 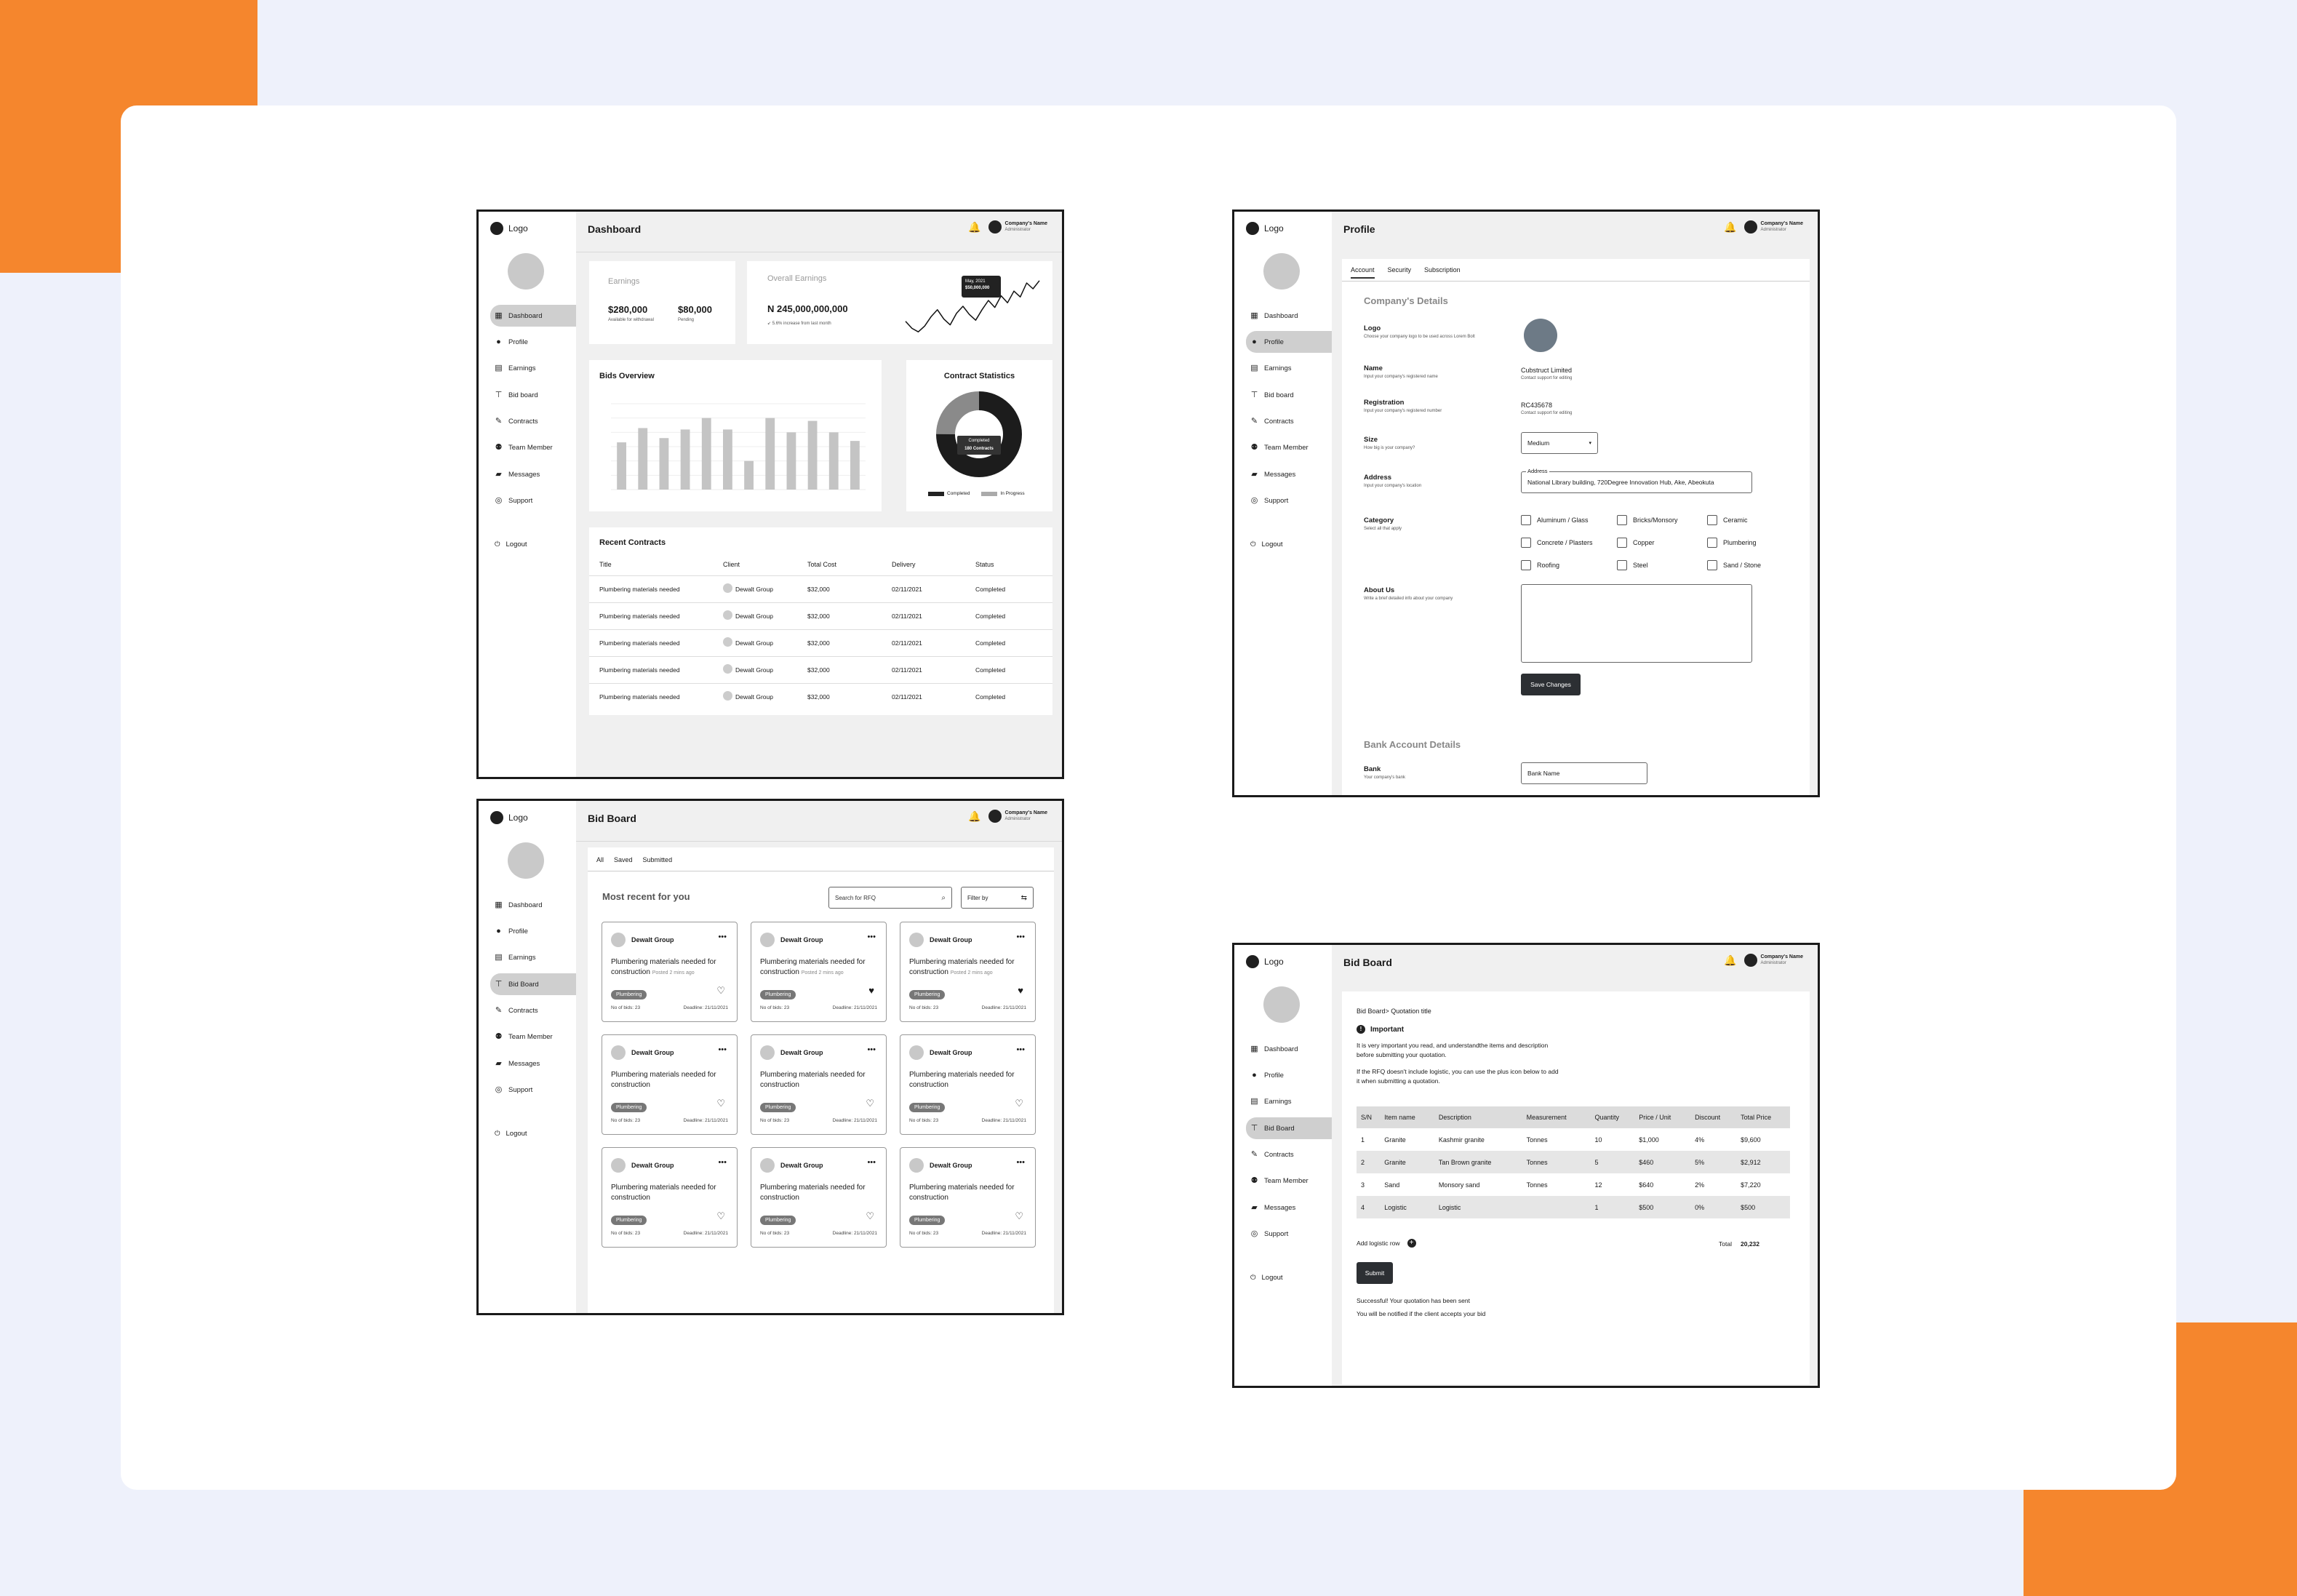 I want to click on submit-button: Submit, so click(x=1375, y=1273).